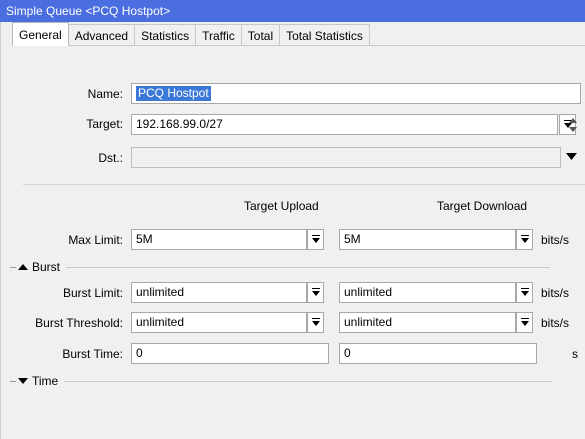  I want to click on tab-traffic: Traffic, so click(218, 35).